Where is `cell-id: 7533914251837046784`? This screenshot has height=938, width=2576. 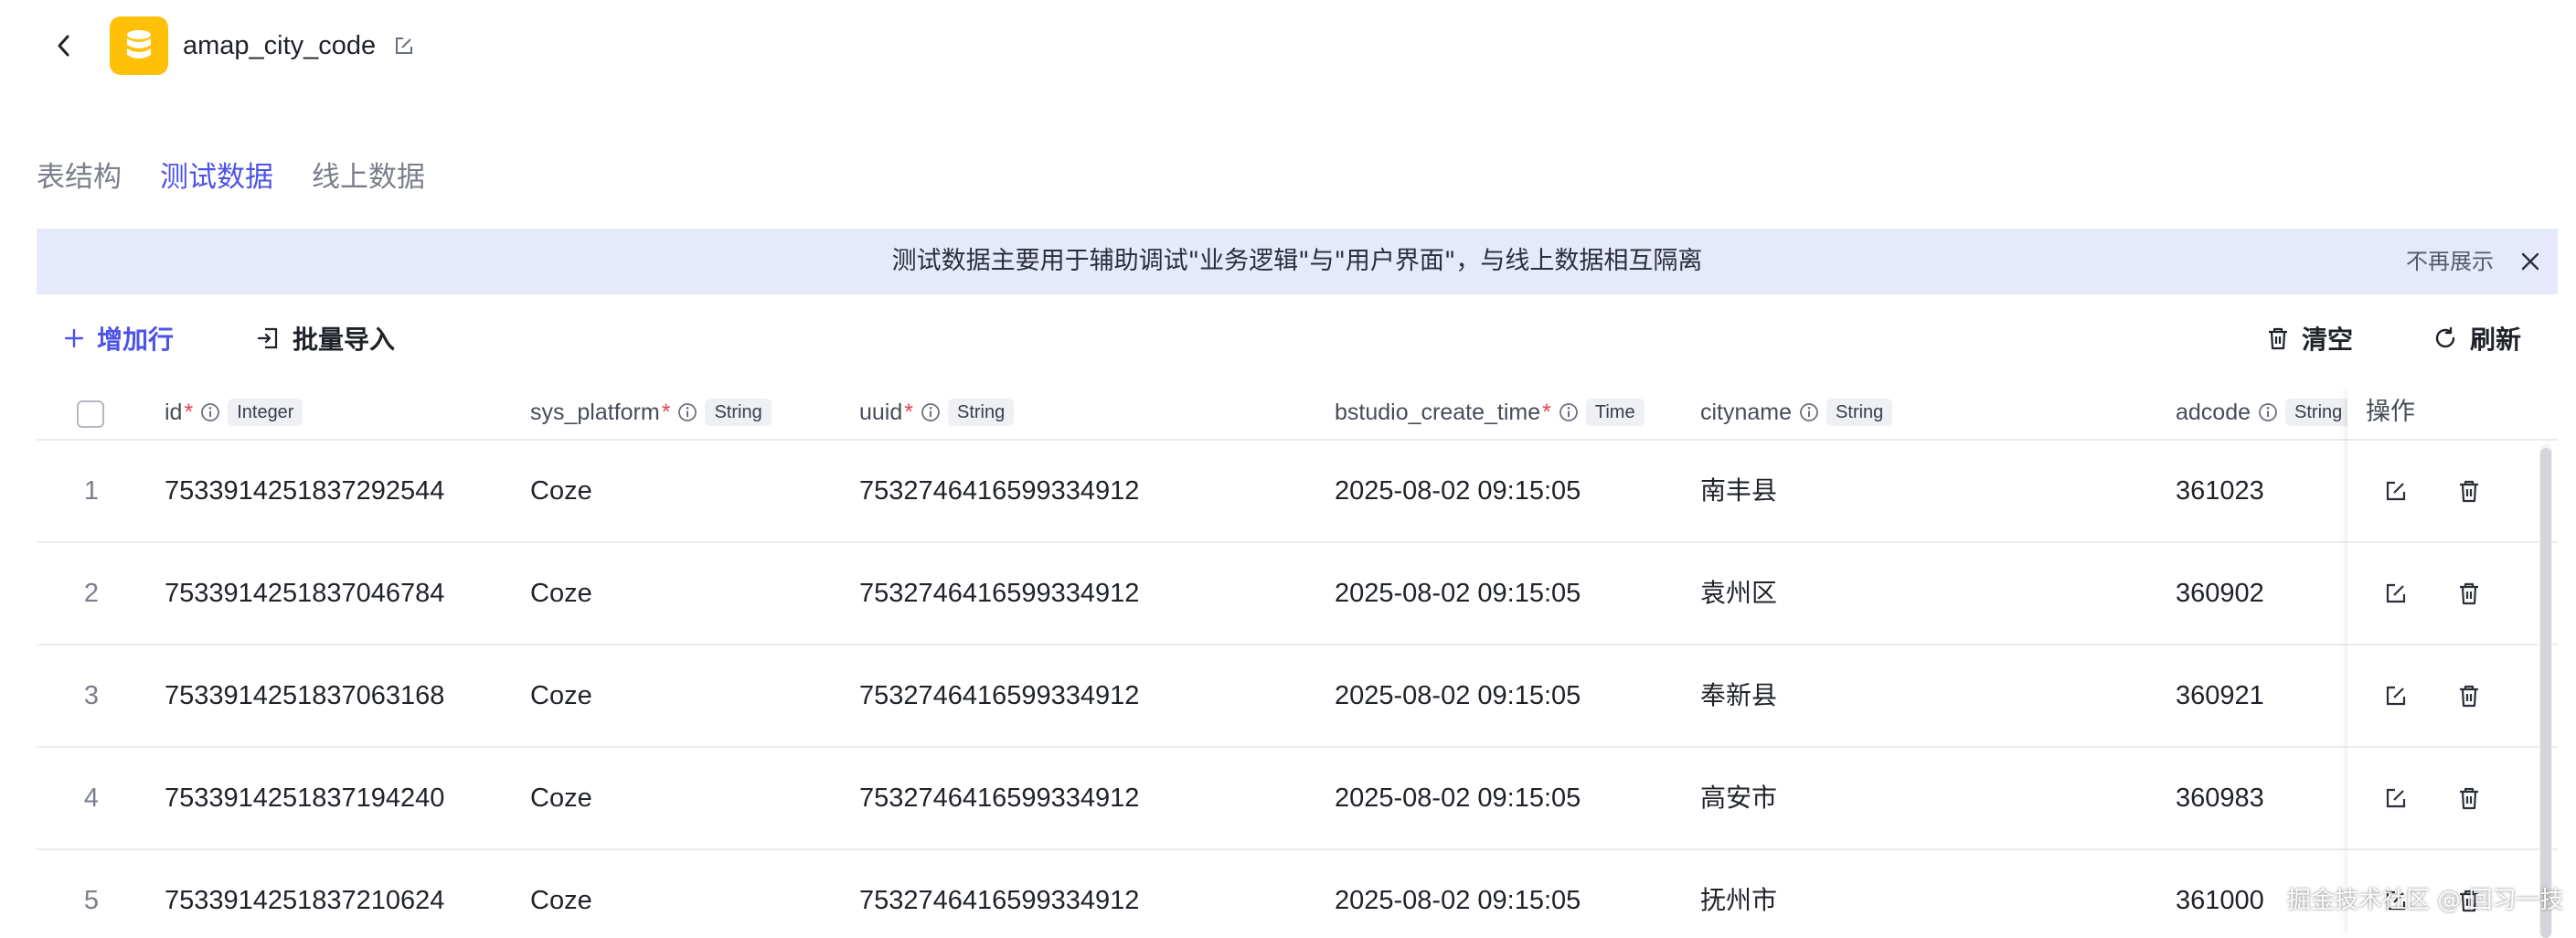
cell-id: 7533914251837046784 is located at coordinates (304, 593).